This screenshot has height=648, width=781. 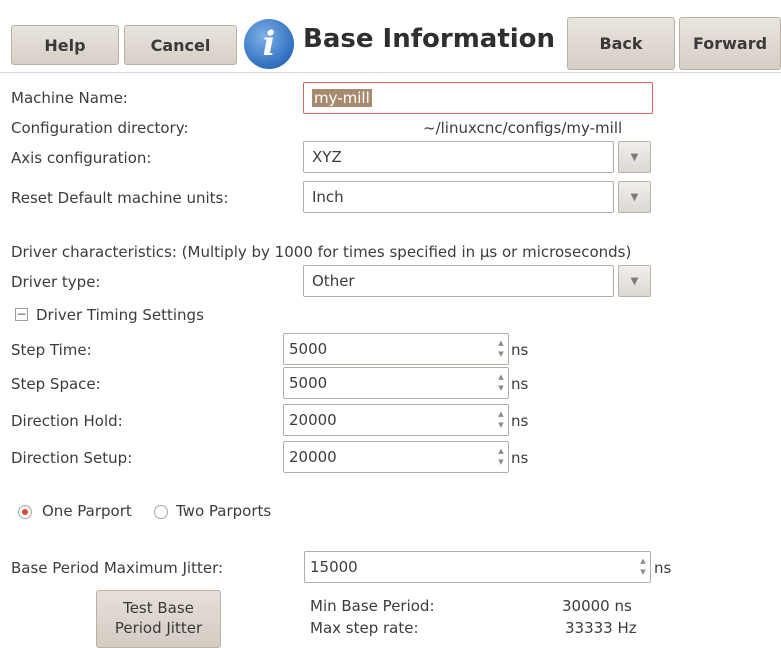 What do you see at coordinates (334, 567) in the screenshot?
I see `jitter-value: 15000` at bounding box center [334, 567].